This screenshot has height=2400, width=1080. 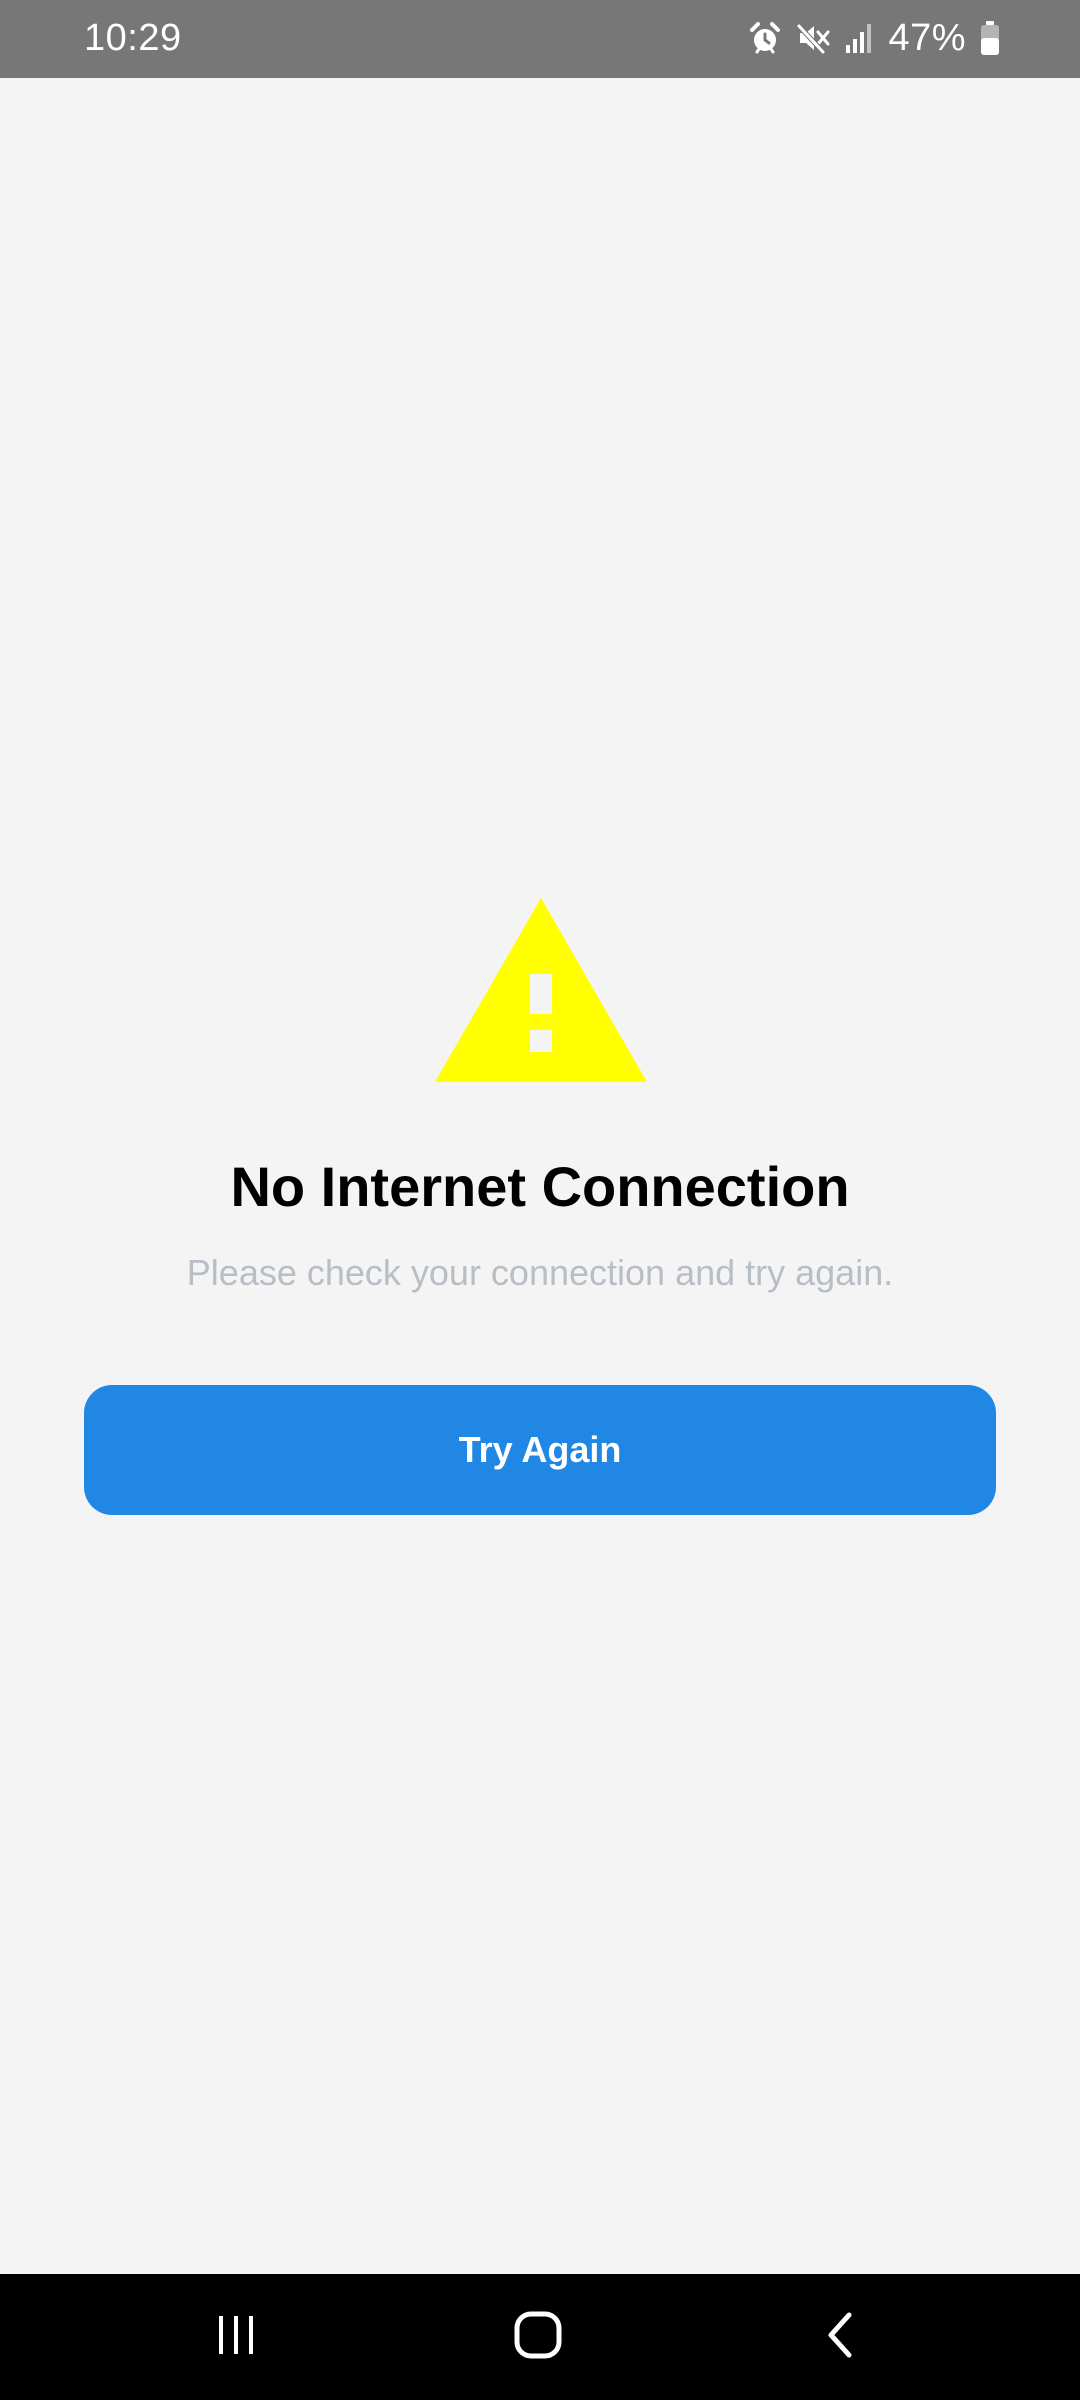 I want to click on recents-button, so click(x=236, y=2337).